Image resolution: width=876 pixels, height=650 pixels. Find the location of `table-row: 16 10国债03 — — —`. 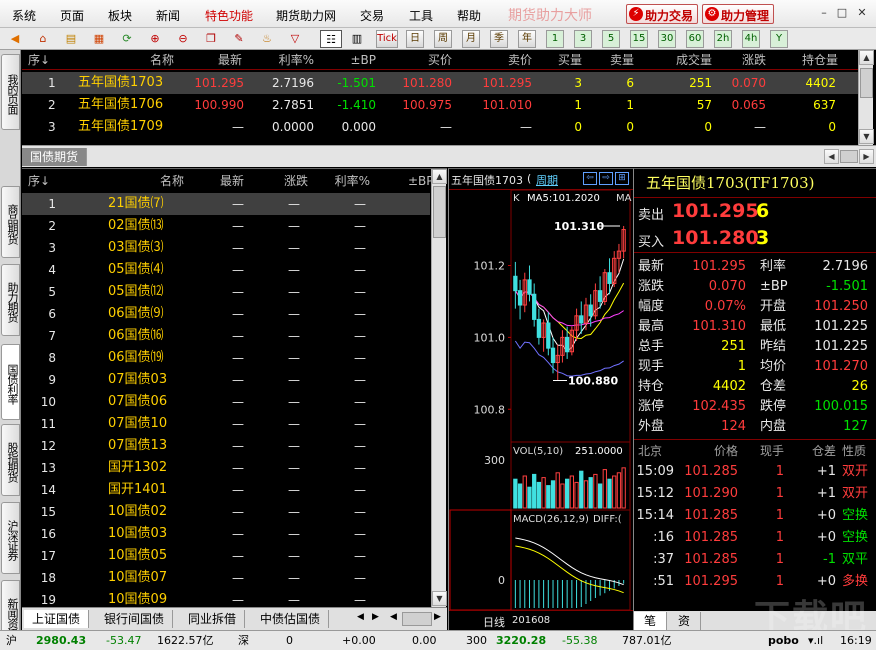

table-row: 16 10国债03 — — — is located at coordinates (226, 534).